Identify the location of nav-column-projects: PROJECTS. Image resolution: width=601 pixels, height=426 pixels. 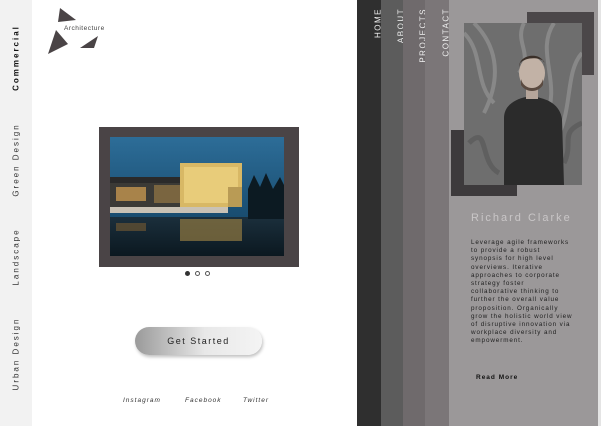
(415, 213).